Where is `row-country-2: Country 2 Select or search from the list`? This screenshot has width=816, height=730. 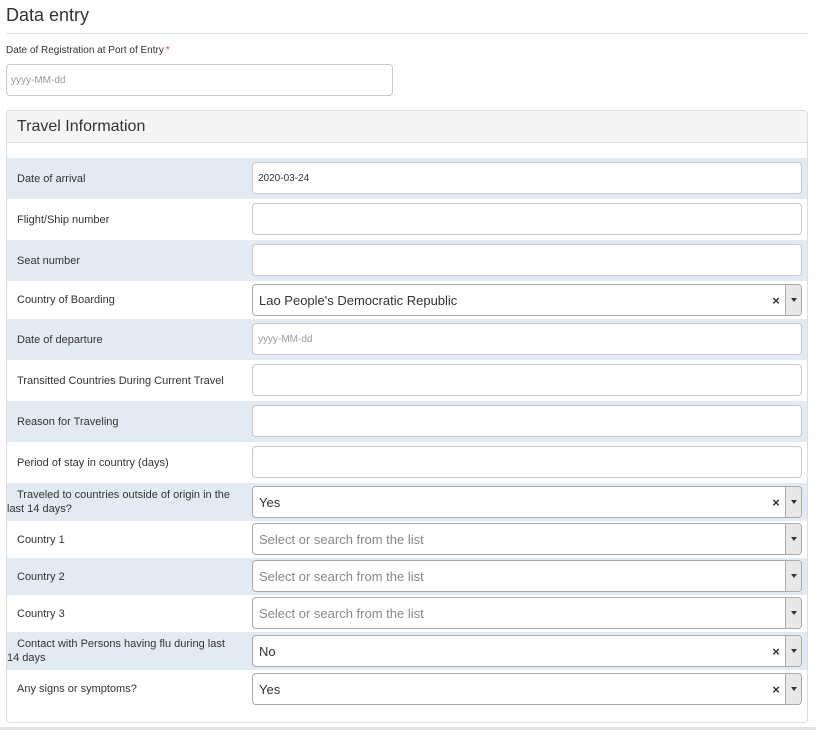
row-country-2: Country 2 Select or search from the list is located at coordinates (407, 576).